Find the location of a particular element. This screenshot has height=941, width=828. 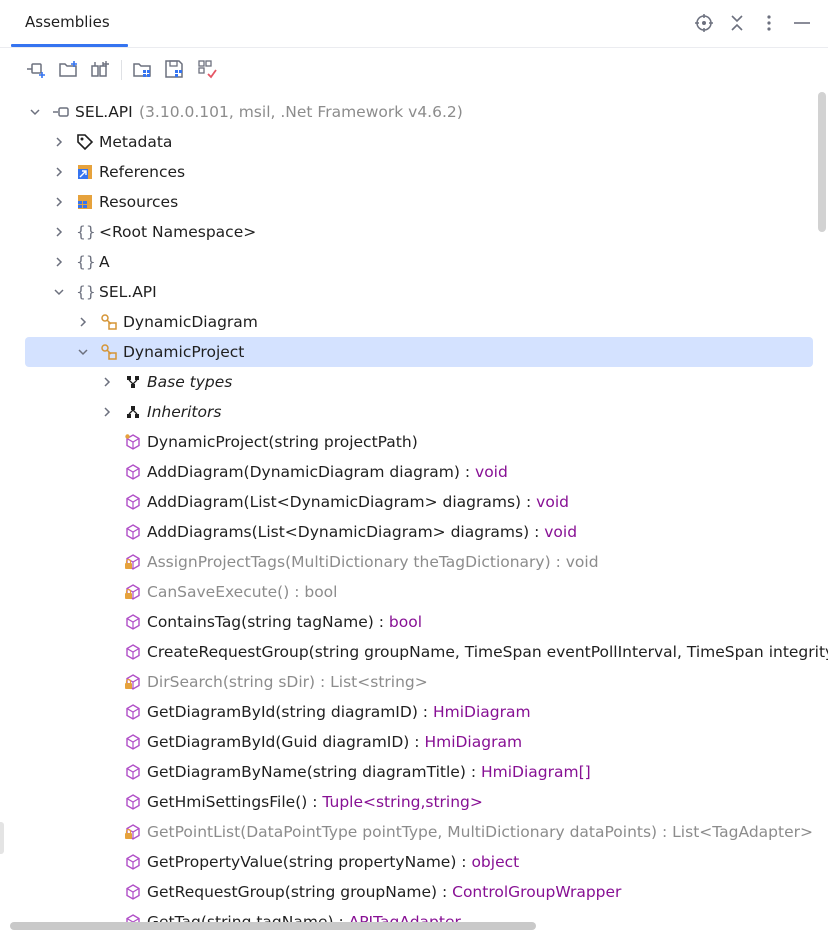

member-return-type: ControlGroupWrapper is located at coordinates (537, 892).